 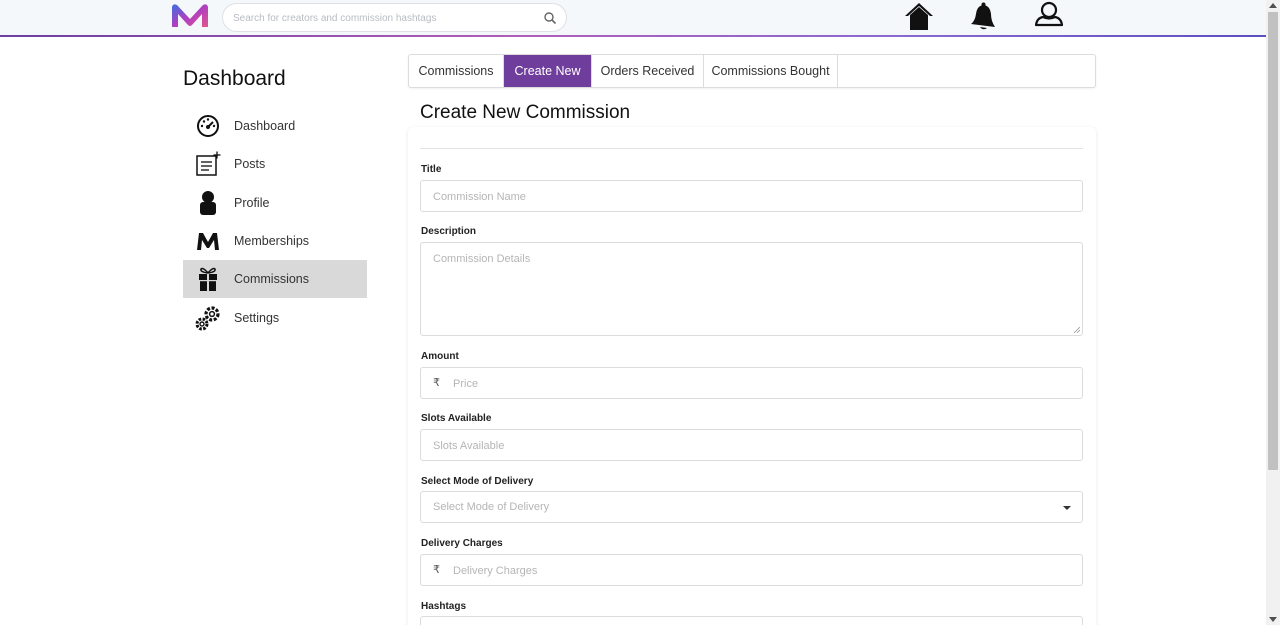 What do you see at coordinates (1049, 16) in the screenshot?
I see `user-icon` at bounding box center [1049, 16].